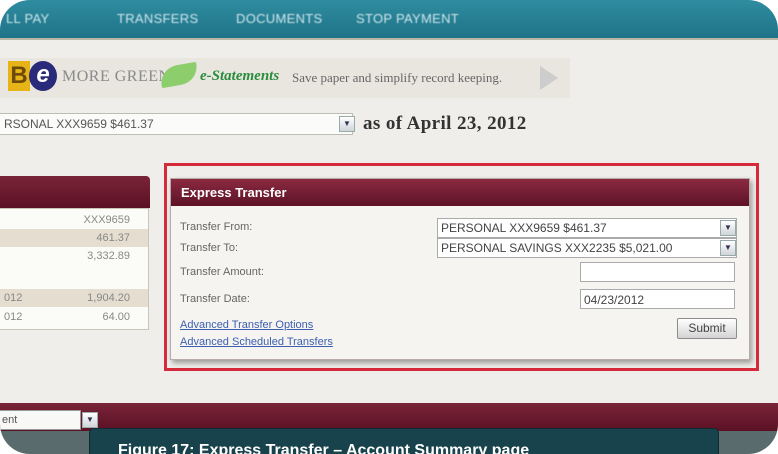 The image size is (778, 454). I want to click on transfer-date-input: 04/23/2012, so click(657, 299).